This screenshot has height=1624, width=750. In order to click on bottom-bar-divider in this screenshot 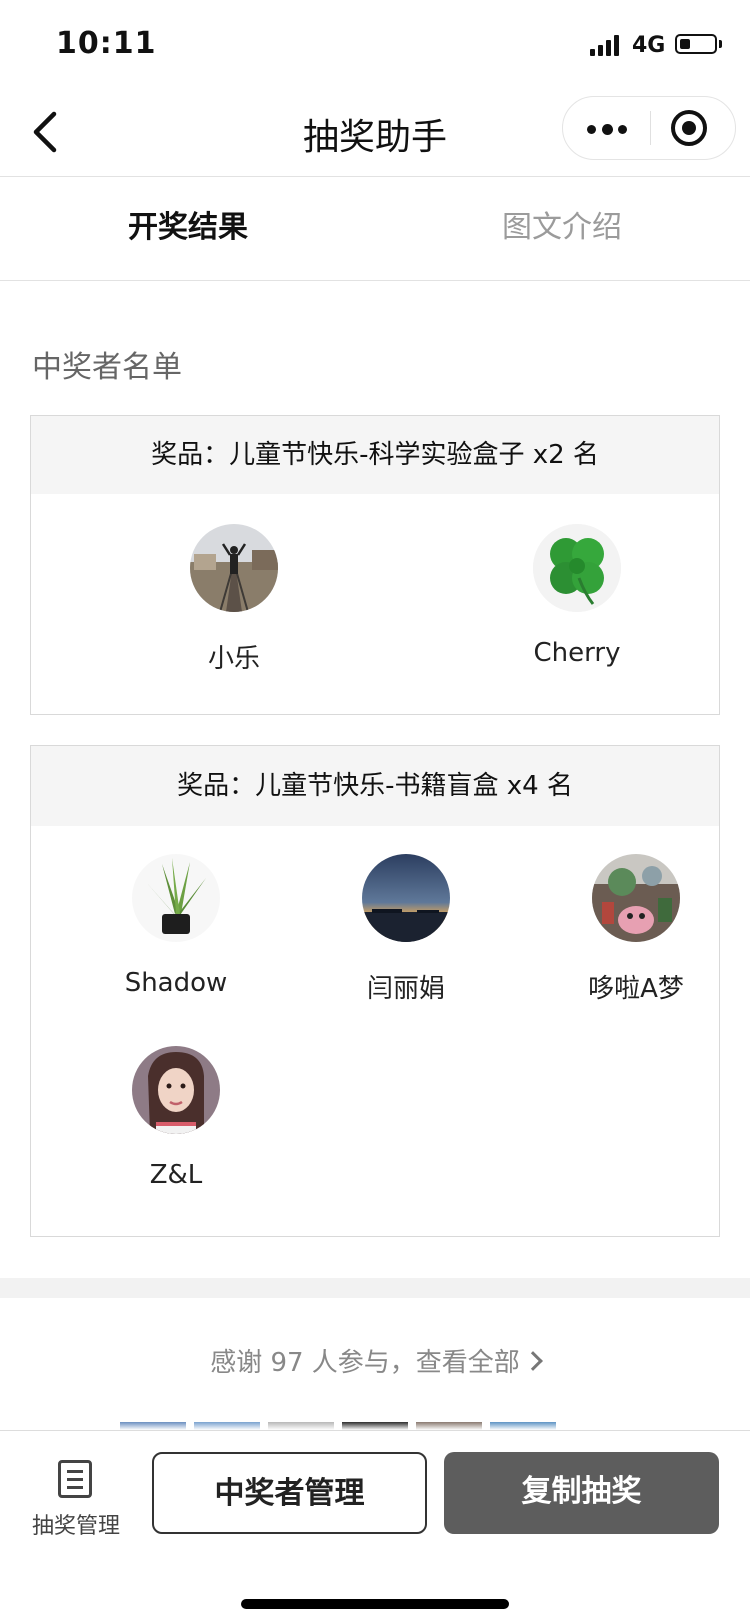, I will do `click(375, 1430)`.